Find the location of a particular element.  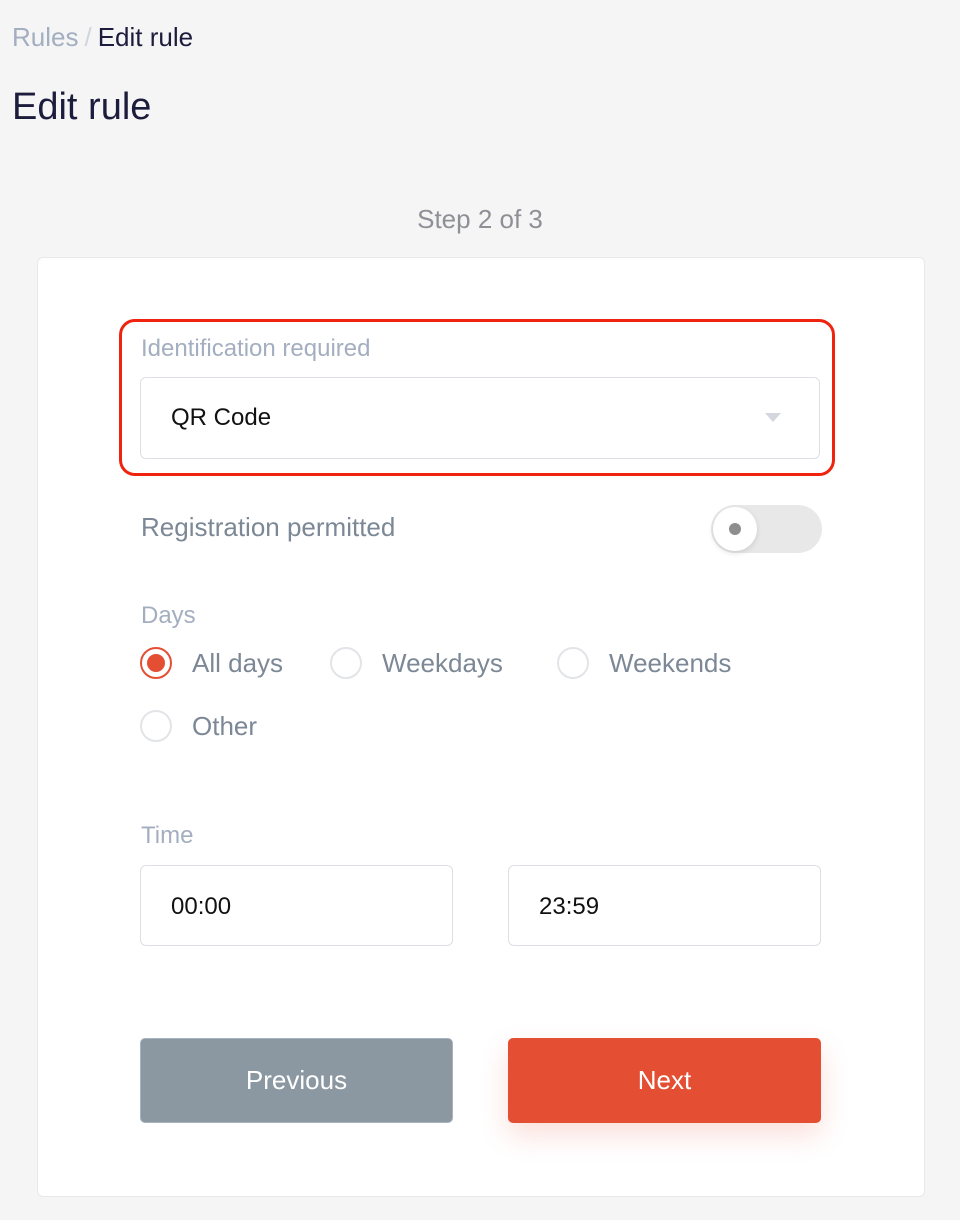

breadcrumb-current: Edit rule is located at coordinates (145, 37).